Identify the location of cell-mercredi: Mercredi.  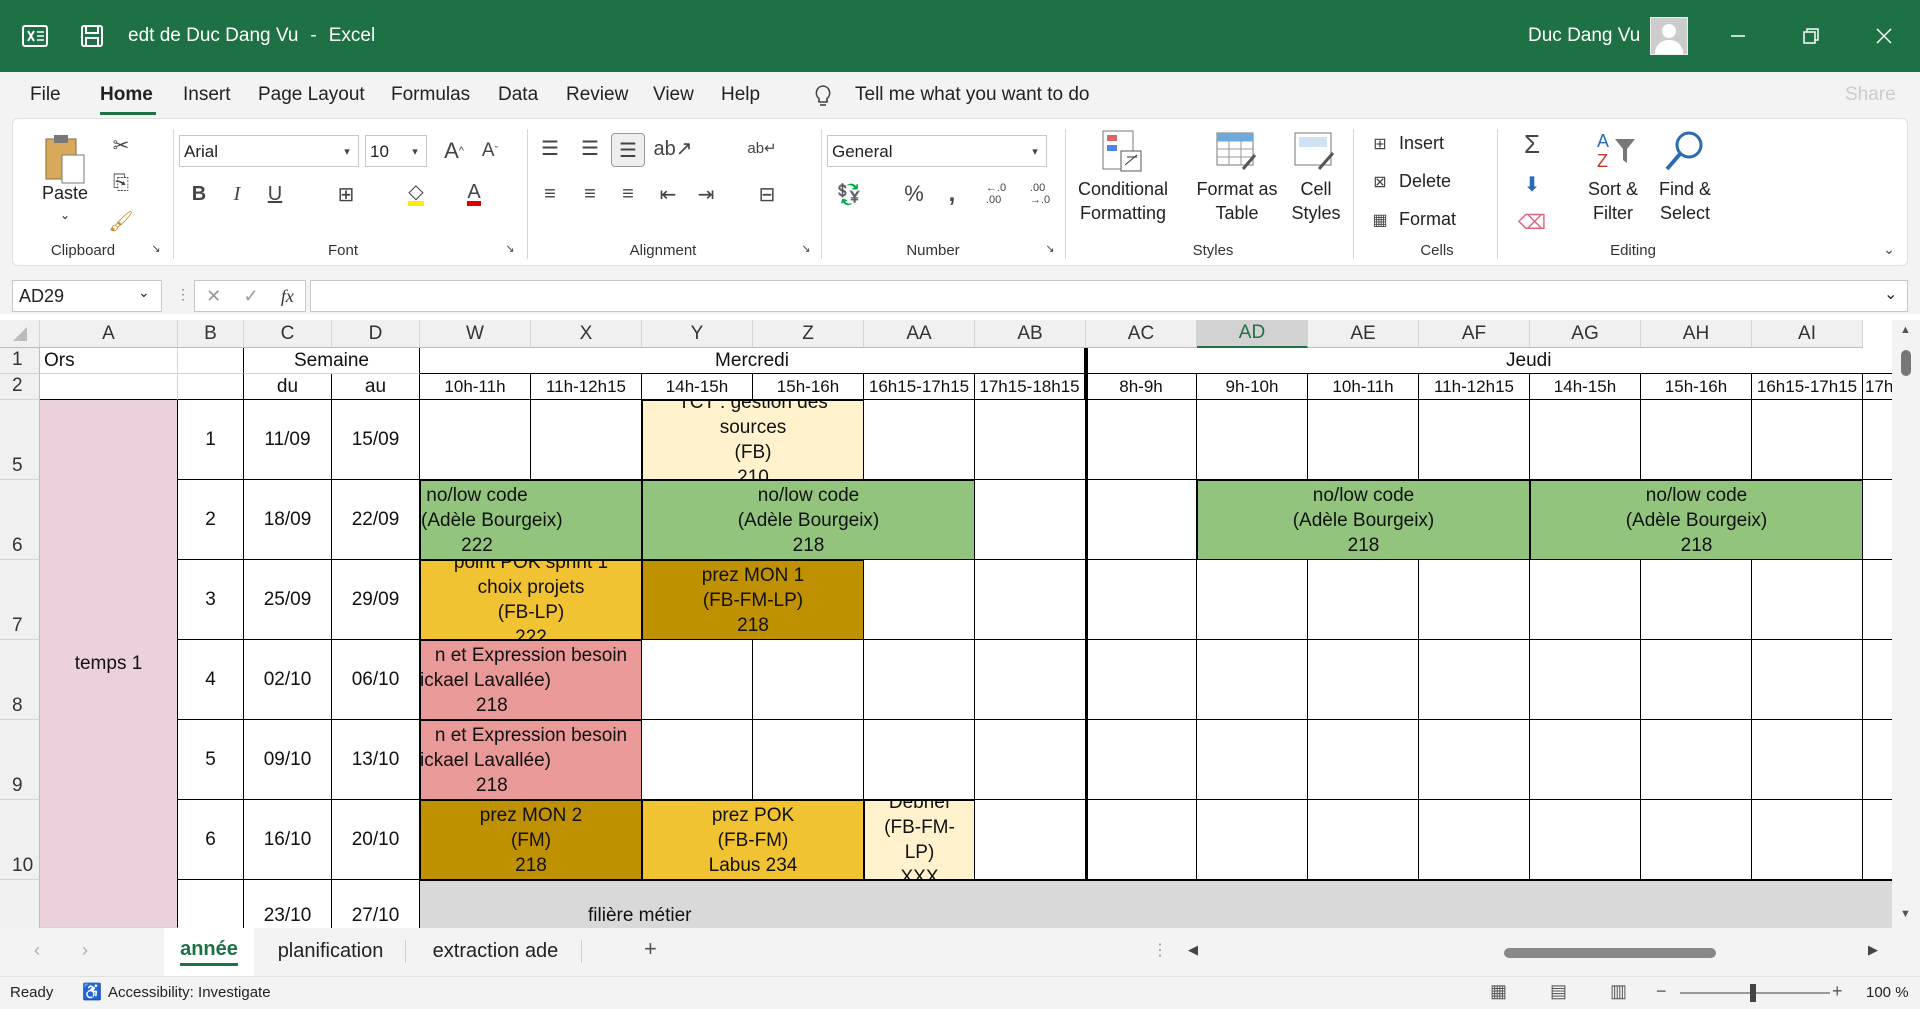
(753, 361).